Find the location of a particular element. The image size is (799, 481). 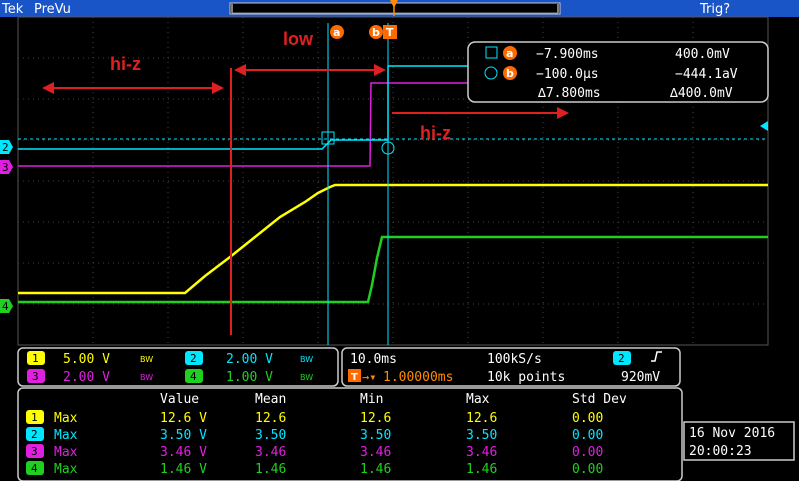

channel-1-scale: 5.00 V is located at coordinates (86, 359).